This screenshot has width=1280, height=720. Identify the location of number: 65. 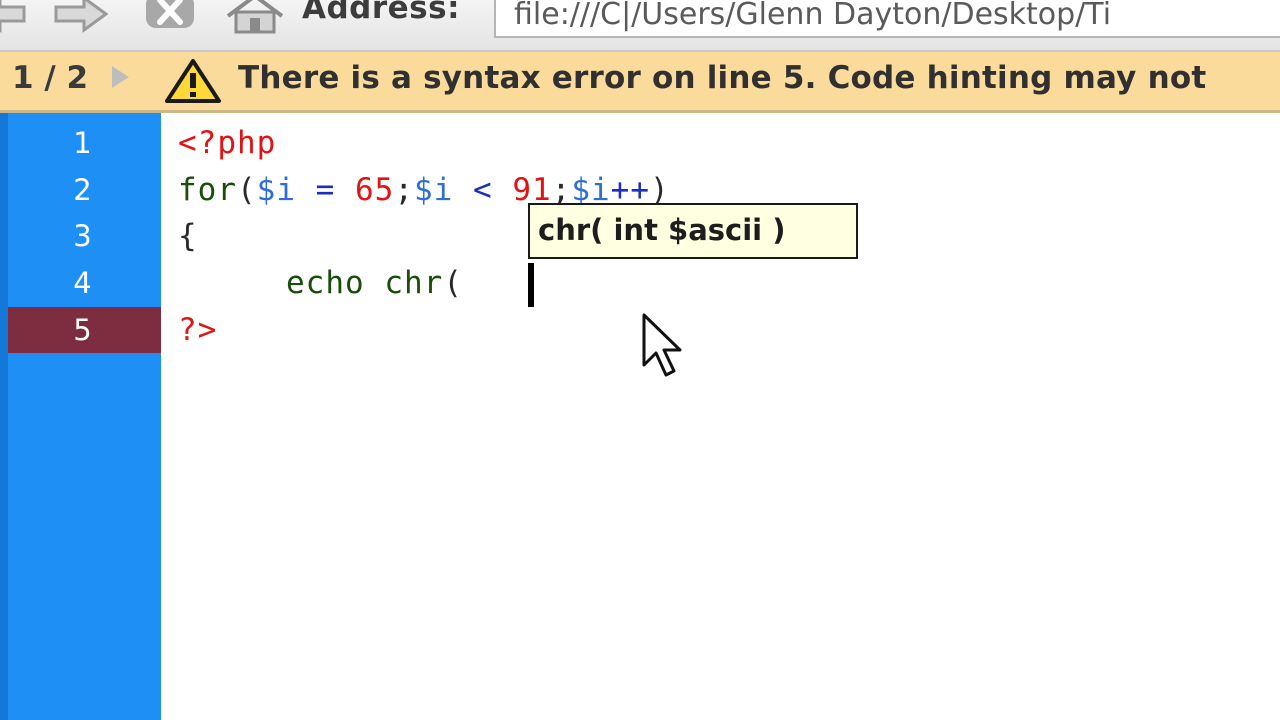
(375, 190).